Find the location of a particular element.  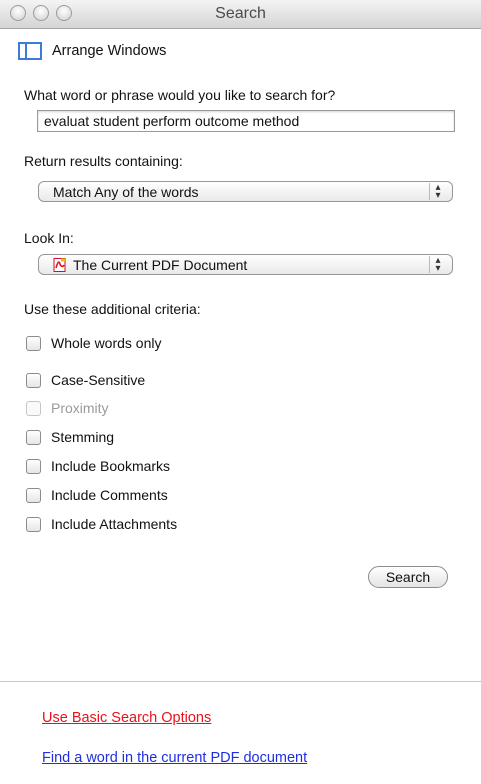

include-attachments-label: Include Attachments is located at coordinates (114, 524).